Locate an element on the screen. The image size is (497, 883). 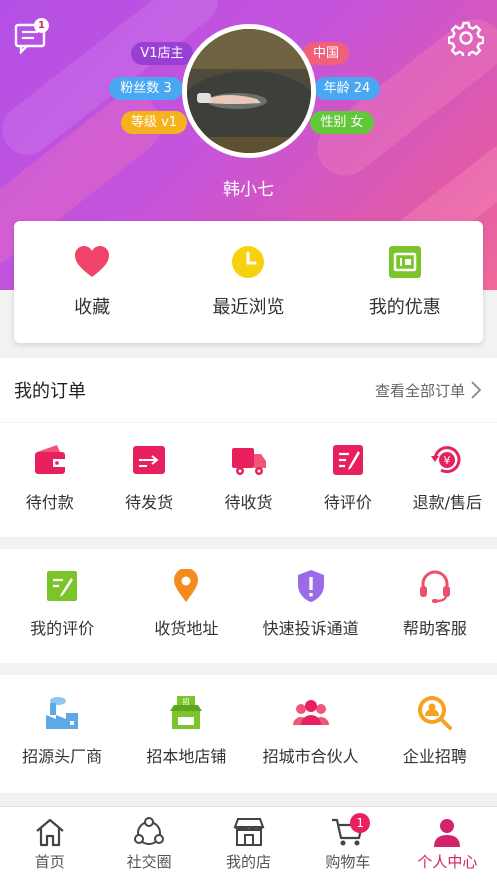
shop-level-tag: V1店主 is located at coordinates (162, 53).